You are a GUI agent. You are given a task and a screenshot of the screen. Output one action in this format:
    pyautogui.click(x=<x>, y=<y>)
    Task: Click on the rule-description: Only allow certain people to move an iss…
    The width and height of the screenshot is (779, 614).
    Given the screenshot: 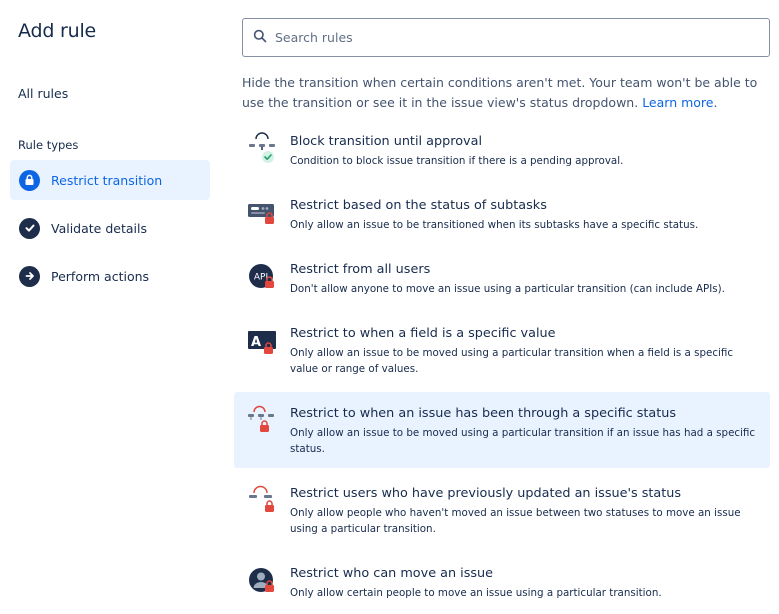 What is the action you would take?
    pyautogui.click(x=476, y=593)
    